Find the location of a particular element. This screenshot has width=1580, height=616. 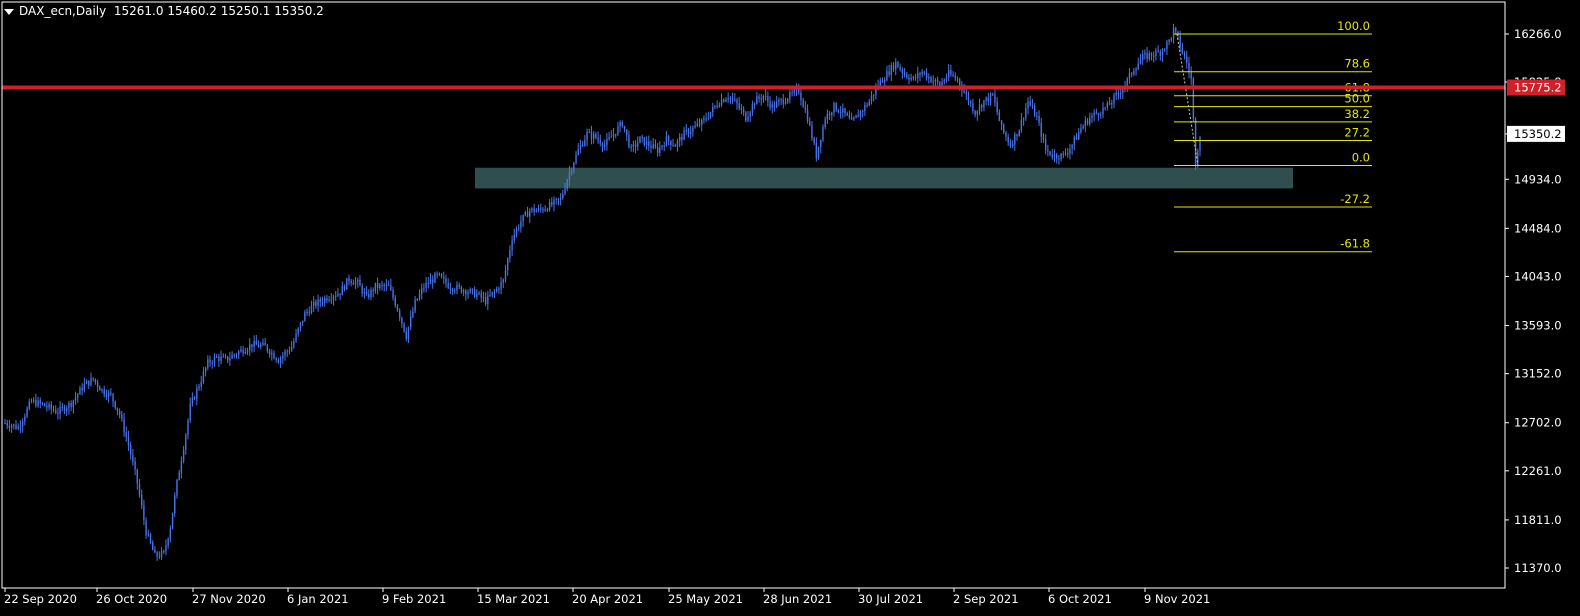

y-tick: 12702.0 is located at coordinates (1533, 423).